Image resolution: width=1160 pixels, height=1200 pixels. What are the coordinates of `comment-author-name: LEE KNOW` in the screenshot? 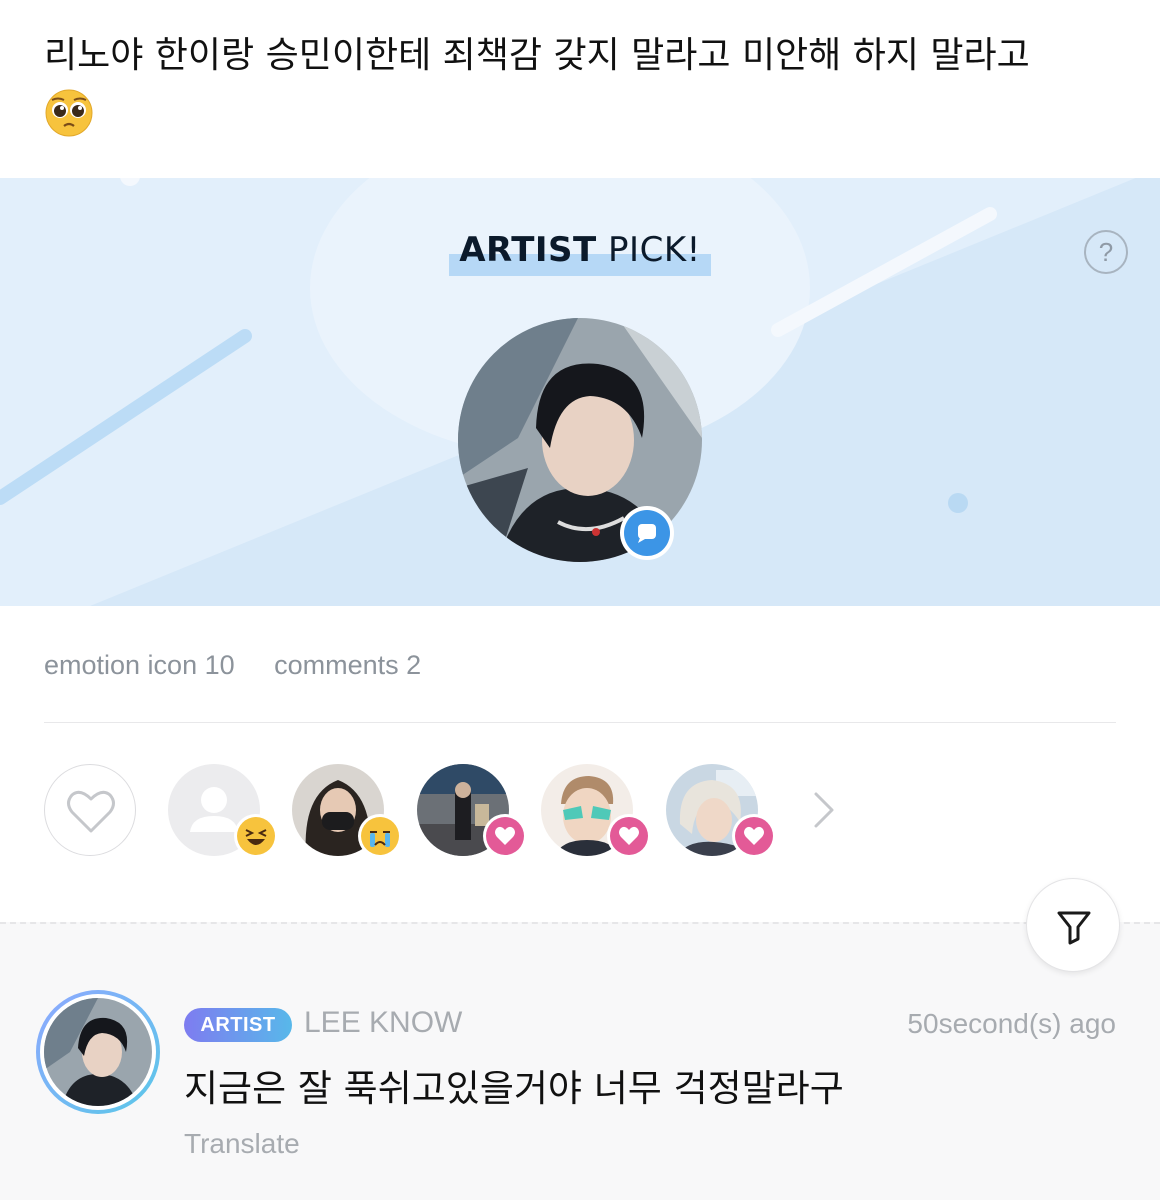 It's located at (383, 1023).